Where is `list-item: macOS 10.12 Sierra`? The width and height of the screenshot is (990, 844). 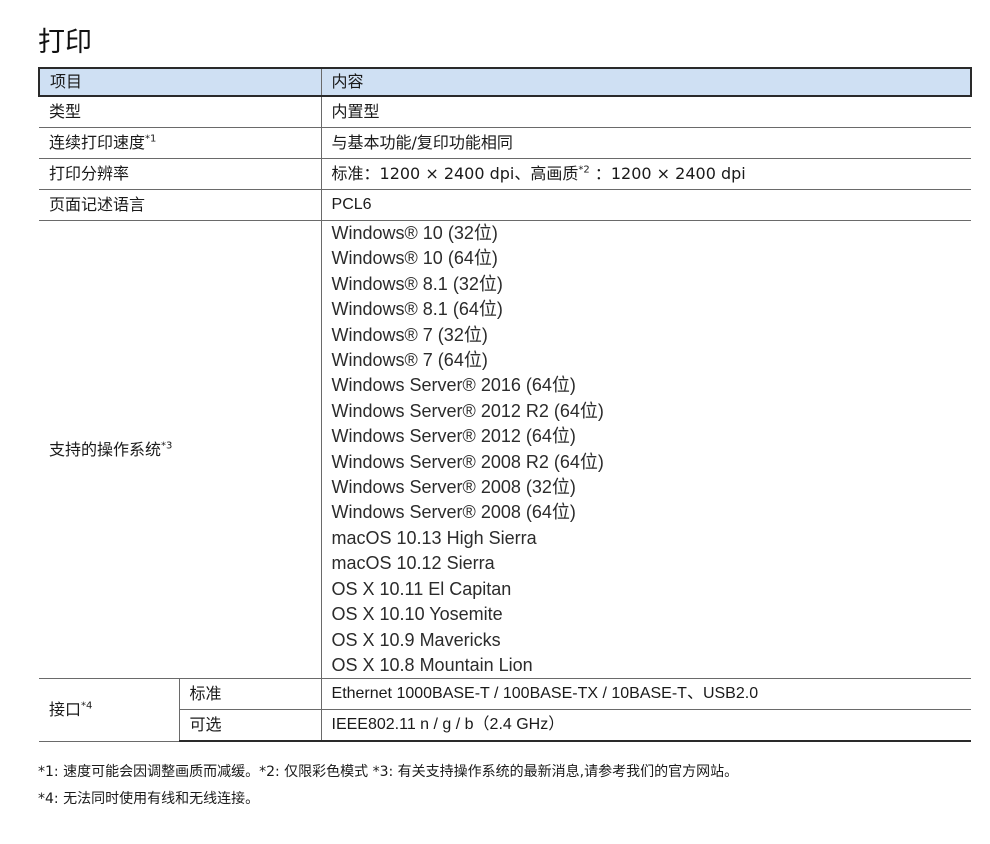
list-item: macOS 10.12 Sierra is located at coordinates (413, 563).